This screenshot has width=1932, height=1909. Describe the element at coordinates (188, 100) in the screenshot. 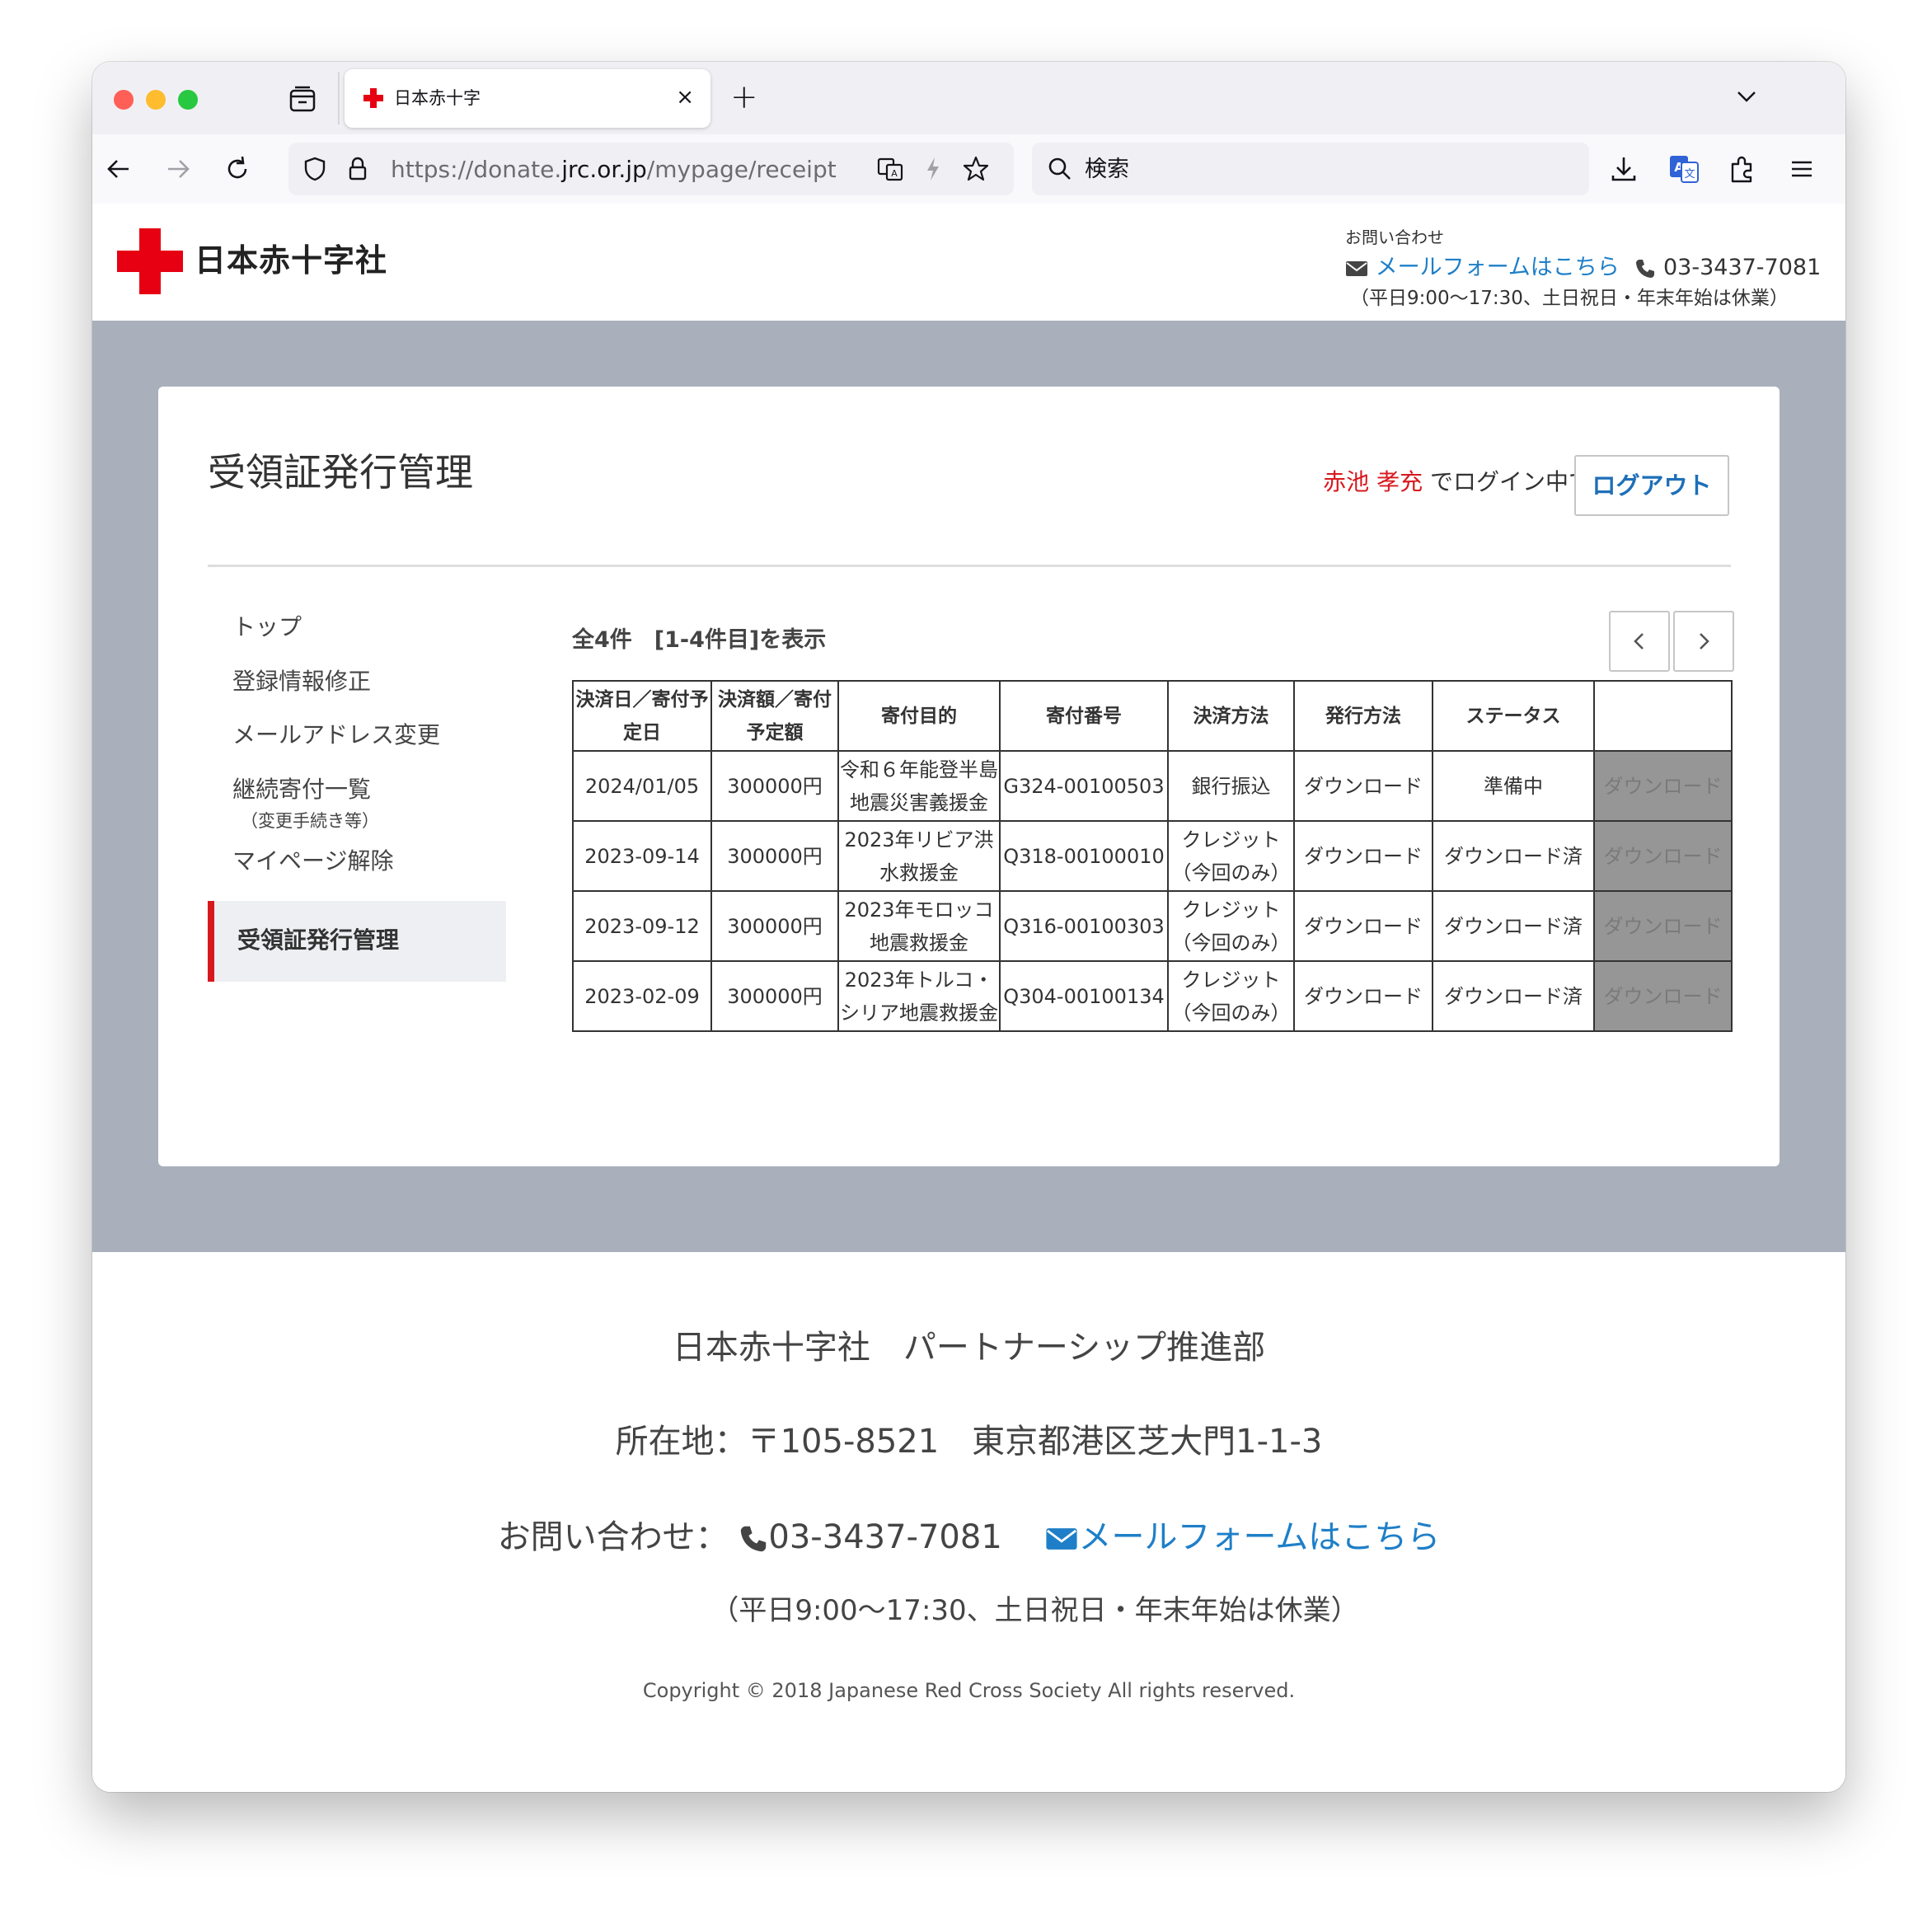

I see `zoom-window-button` at that location.